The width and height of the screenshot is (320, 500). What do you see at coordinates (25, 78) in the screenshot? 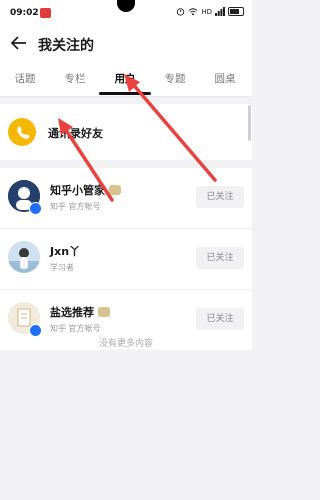
I see `tab-topics: 话题` at bounding box center [25, 78].